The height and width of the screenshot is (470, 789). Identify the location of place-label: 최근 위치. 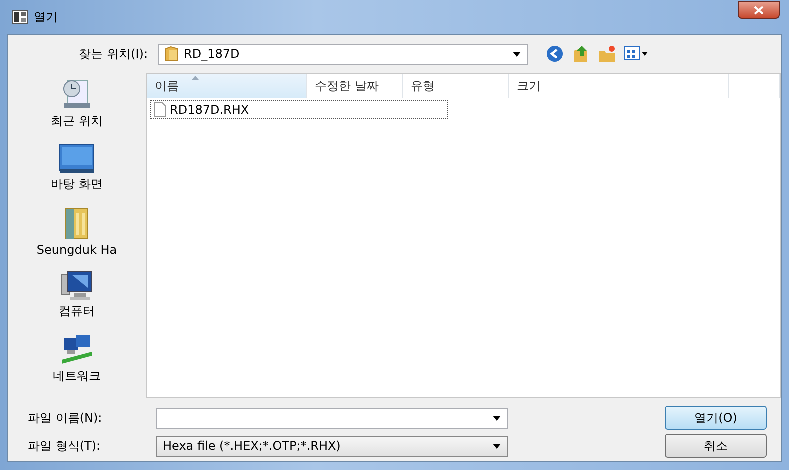
(77, 121).